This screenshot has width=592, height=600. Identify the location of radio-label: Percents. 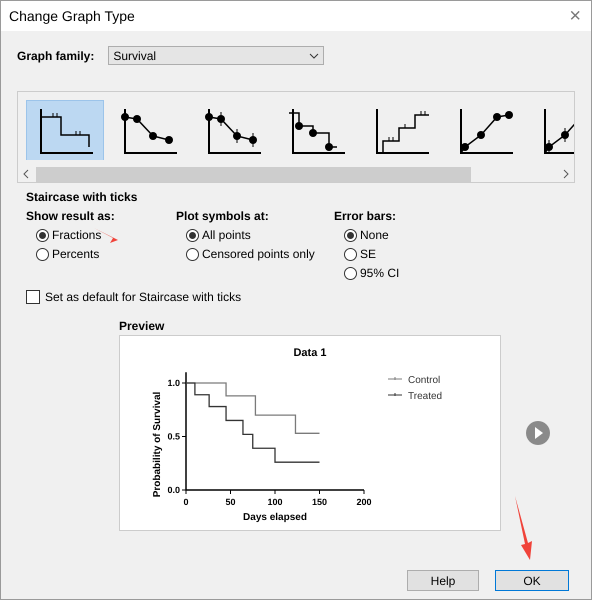
(76, 254).